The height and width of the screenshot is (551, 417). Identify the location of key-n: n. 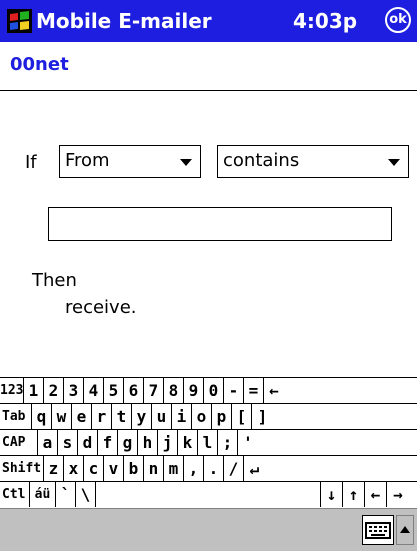
(154, 468).